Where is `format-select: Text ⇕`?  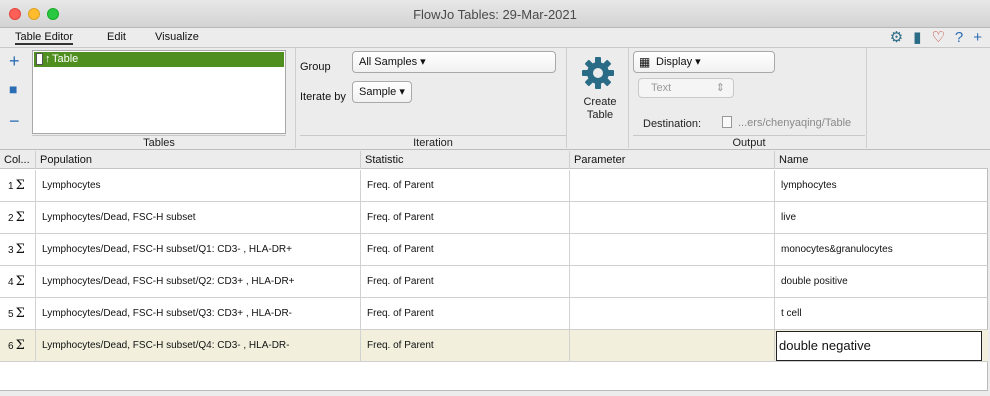 format-select: Text ⇕ is located at coordinates (686, 88).